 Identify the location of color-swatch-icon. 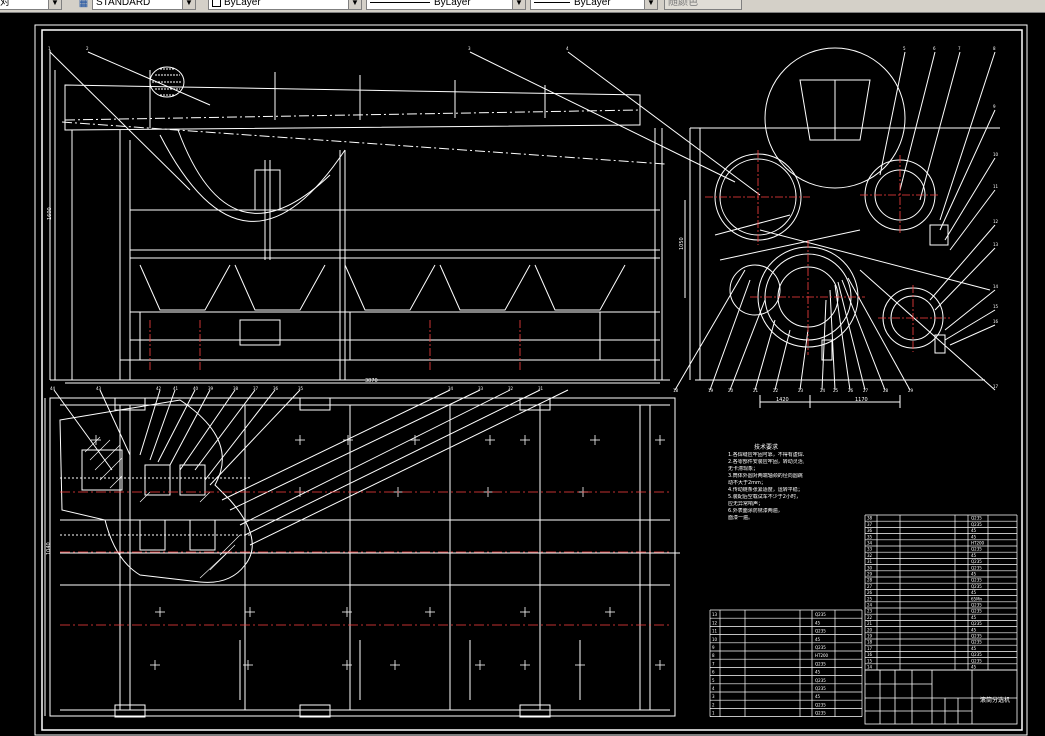
(216, 3).